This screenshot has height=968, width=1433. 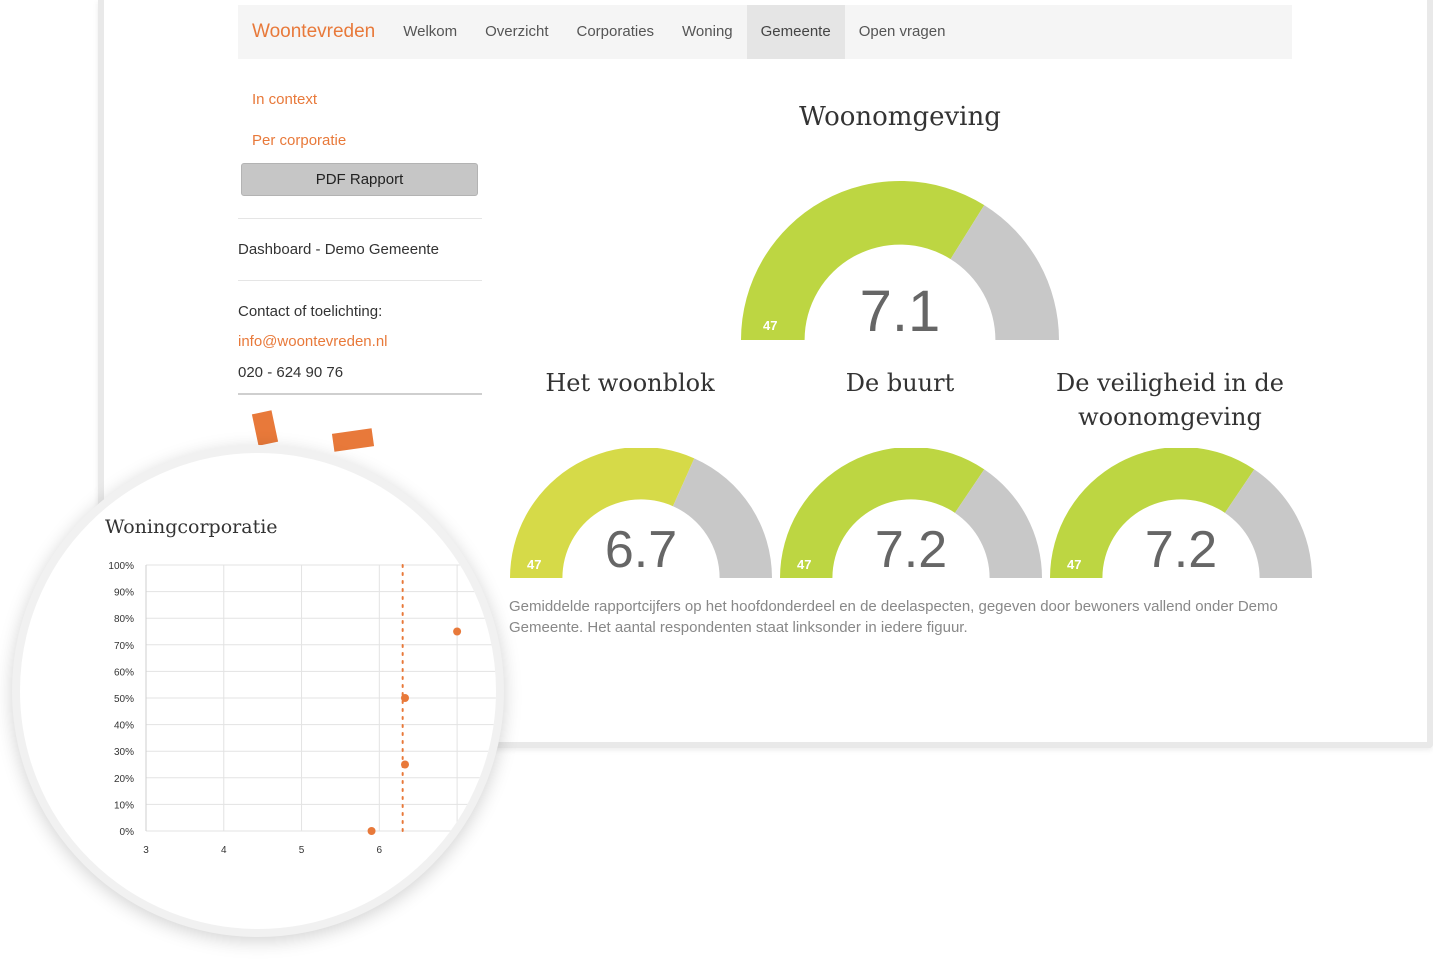 What do you see at coordinates (1170, 383) in the screenshot?
I see `gauge-title-line: De veiligheid in de` at bounding box center [1170, 383].